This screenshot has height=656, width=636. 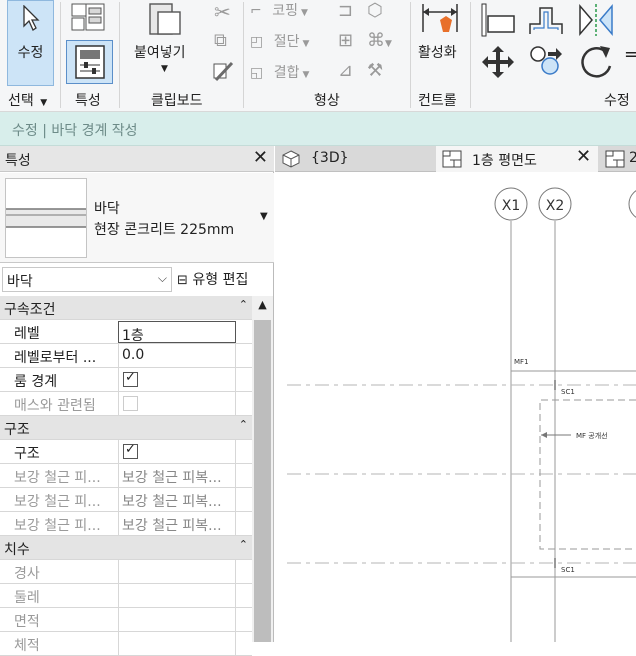 I want to click on property-value: 1층, so click(x=133, y=336).